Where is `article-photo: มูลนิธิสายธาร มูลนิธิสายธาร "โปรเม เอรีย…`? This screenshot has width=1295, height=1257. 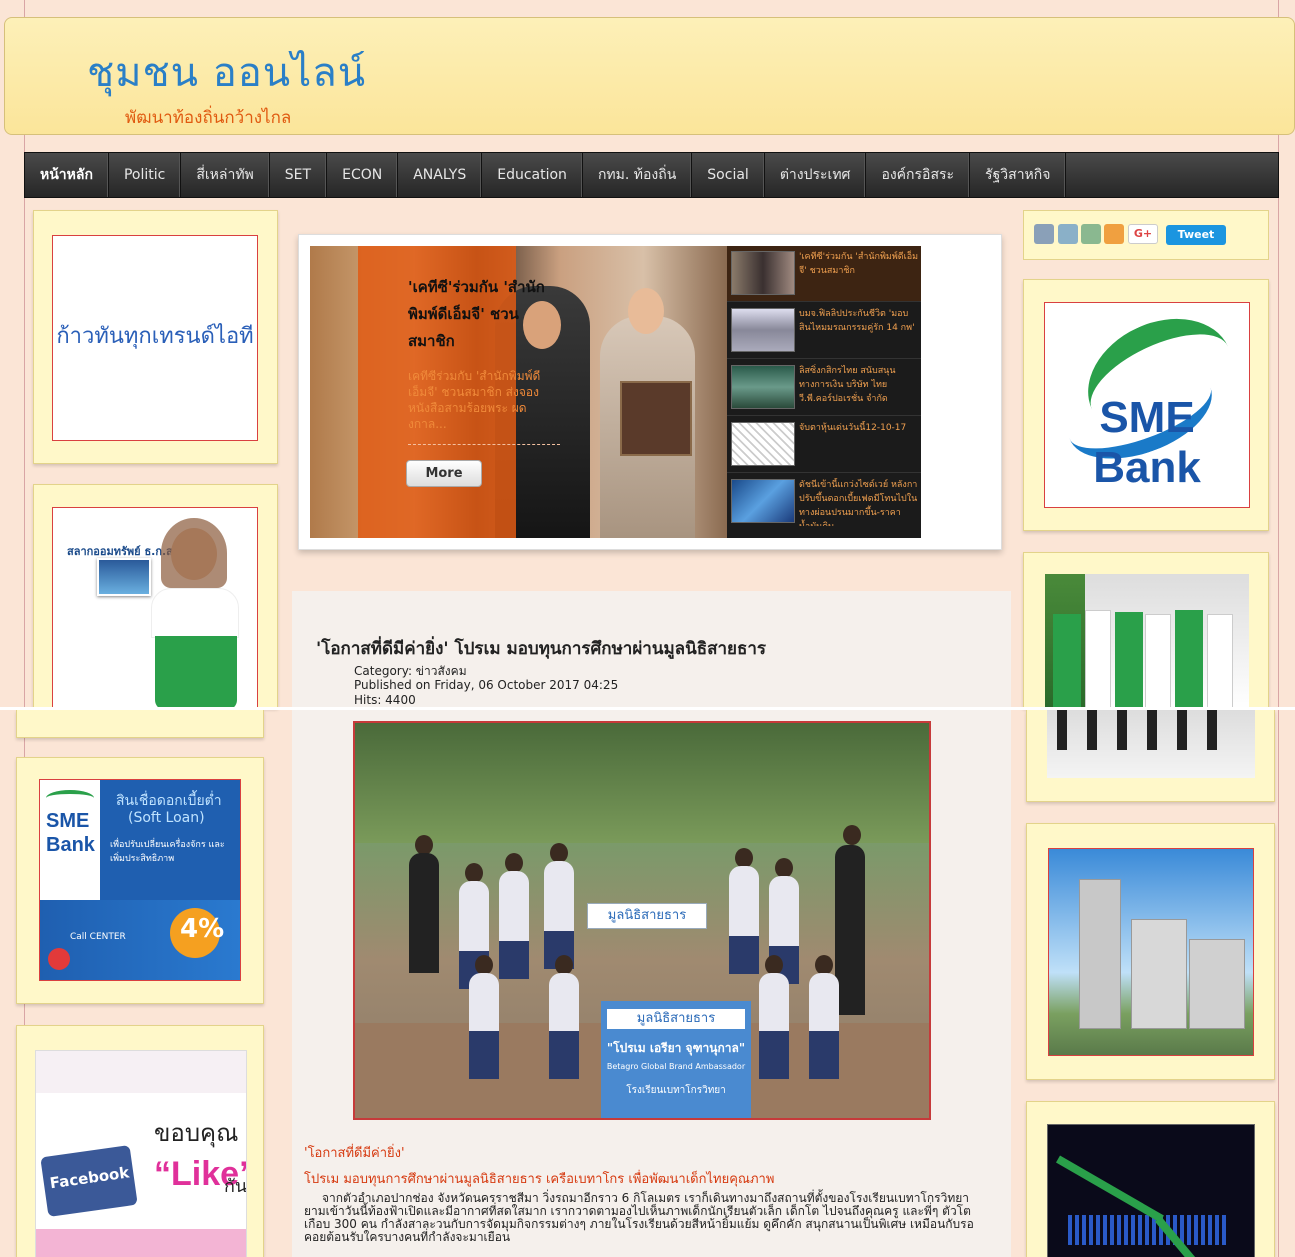
article-photo: มูลนิธิสายธาร มูลนิธิสายธาร "โปรเม เอรีย… is located at coordinates (642, 920).